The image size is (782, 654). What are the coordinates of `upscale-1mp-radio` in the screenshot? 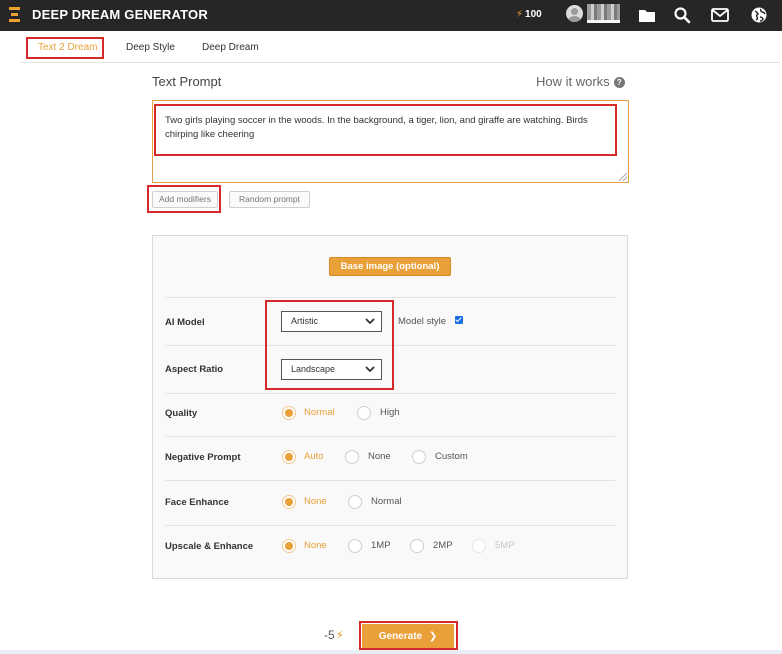 It's located at (355, 546).